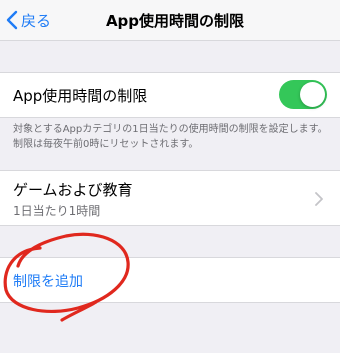 The width and height of the screenshot is (340, 353). What do you see at coordinates (319, 200) in the screenshot?
I see `chevron-right-icon` at bounding box center [319, 200].